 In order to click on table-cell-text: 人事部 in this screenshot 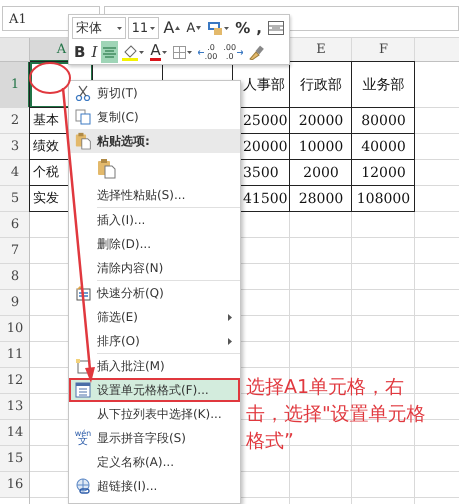, I will do `click(264, 85)`.